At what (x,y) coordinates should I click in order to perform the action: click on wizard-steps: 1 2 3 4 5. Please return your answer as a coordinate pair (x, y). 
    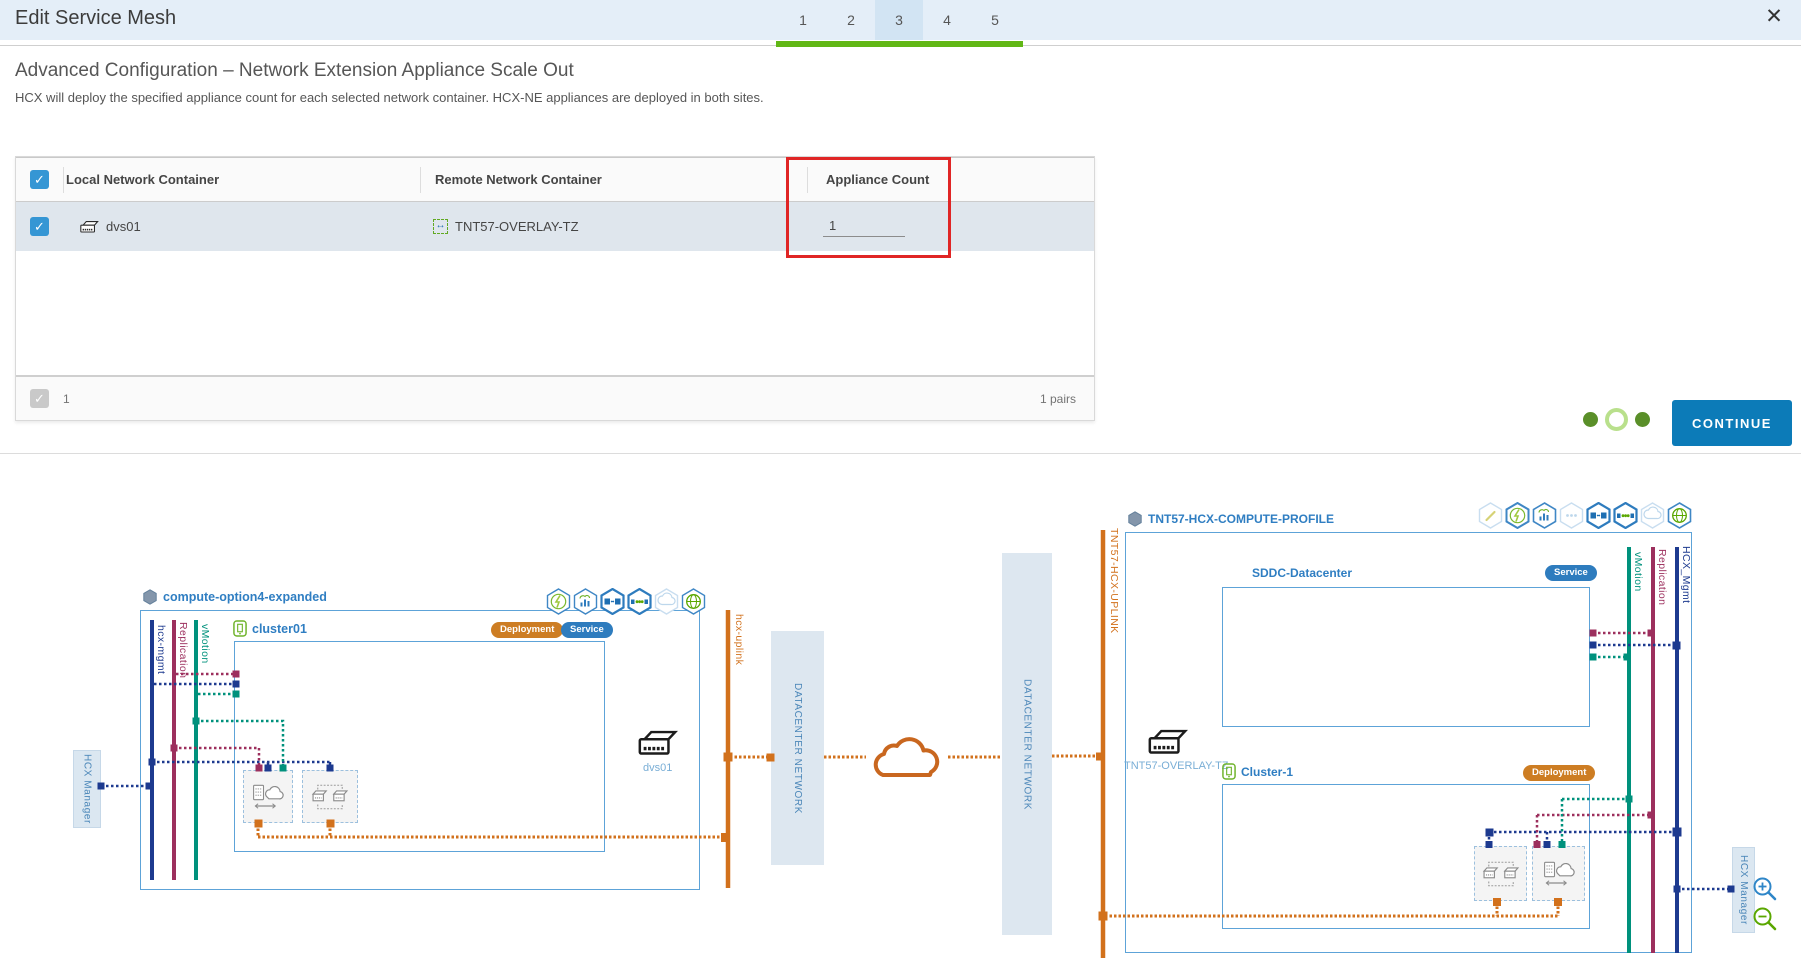
    Looking at the image, I should click on (899, 20).